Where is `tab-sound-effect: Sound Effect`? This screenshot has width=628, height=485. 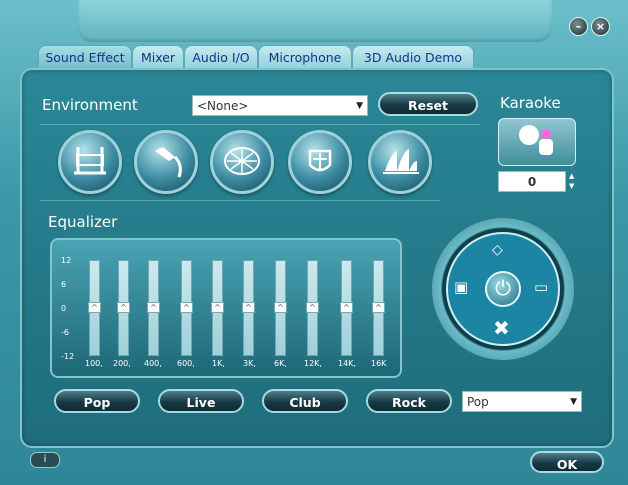
tab-sound-effect: Sound Effect is located at coordinates (85, 57).